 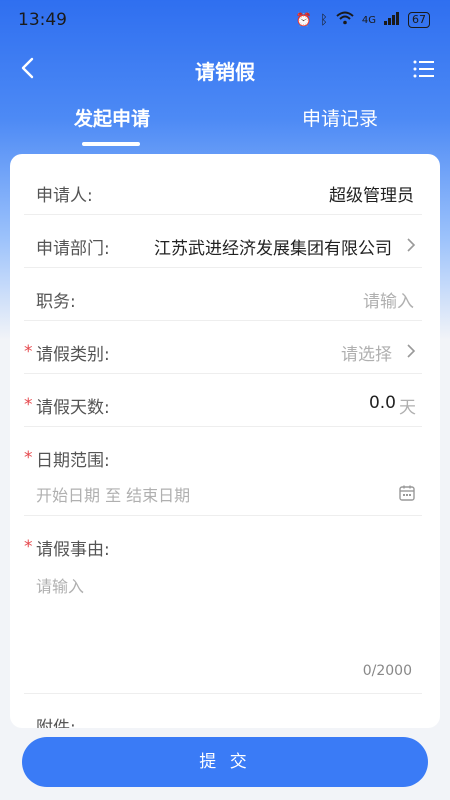 What do you see at coordinates (419, 20) in the screenshot?
I see `battery-indicator: 67` at bounding box center [419, 20].